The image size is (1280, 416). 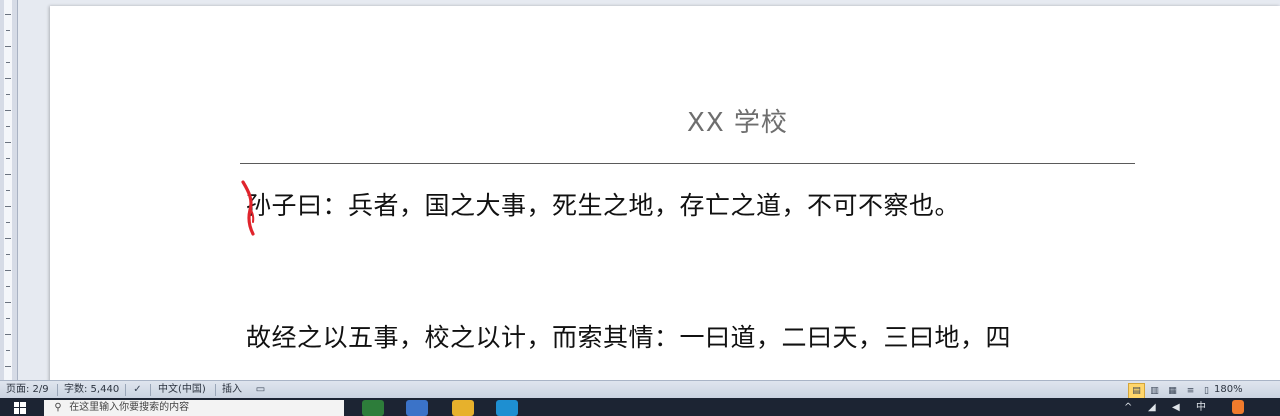 I want to click on paragraph-1: 孙子曰：兵者，国之大事，死生之地，存亡之道，不可不察也。, so click(x=603, y=204).